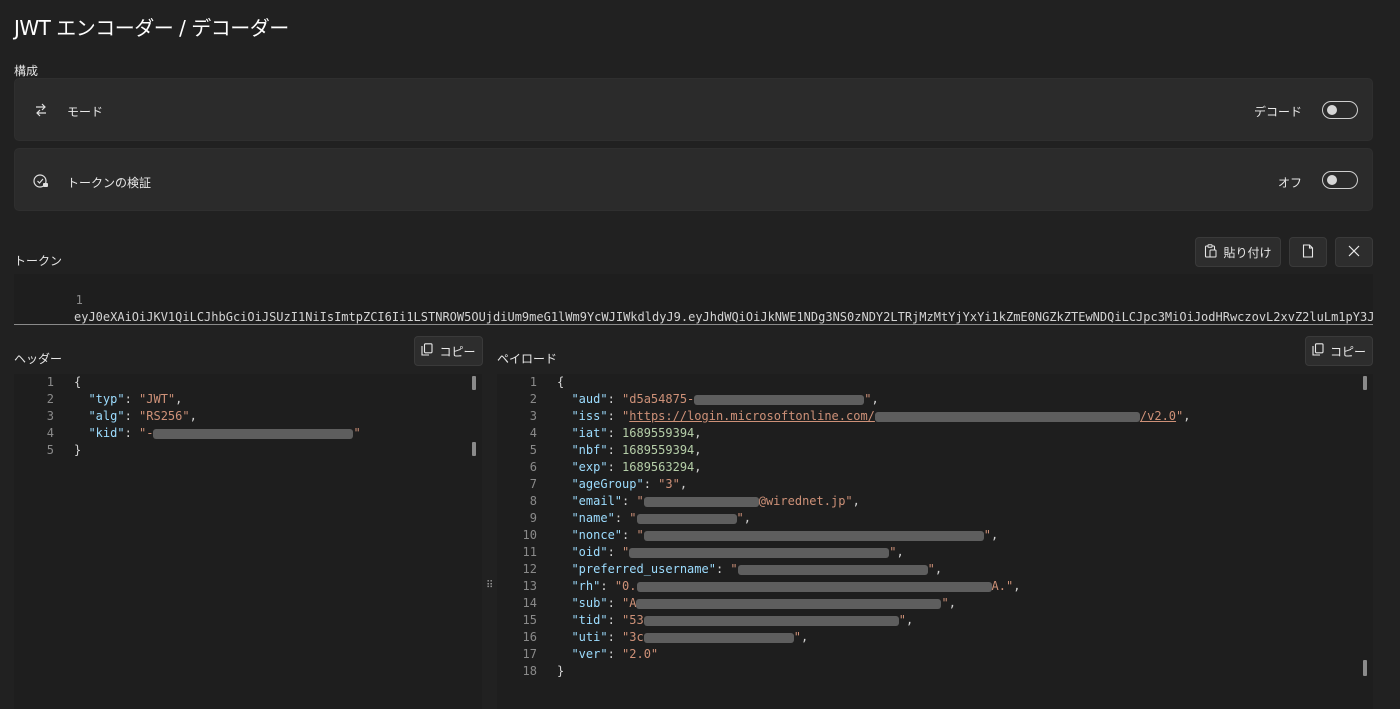 This screenshot has height=709, width=1400. What do you see at coordinates (1002, 586) in the screenshot?
I see `token-str: A."` at bounding box center [1002, 586].